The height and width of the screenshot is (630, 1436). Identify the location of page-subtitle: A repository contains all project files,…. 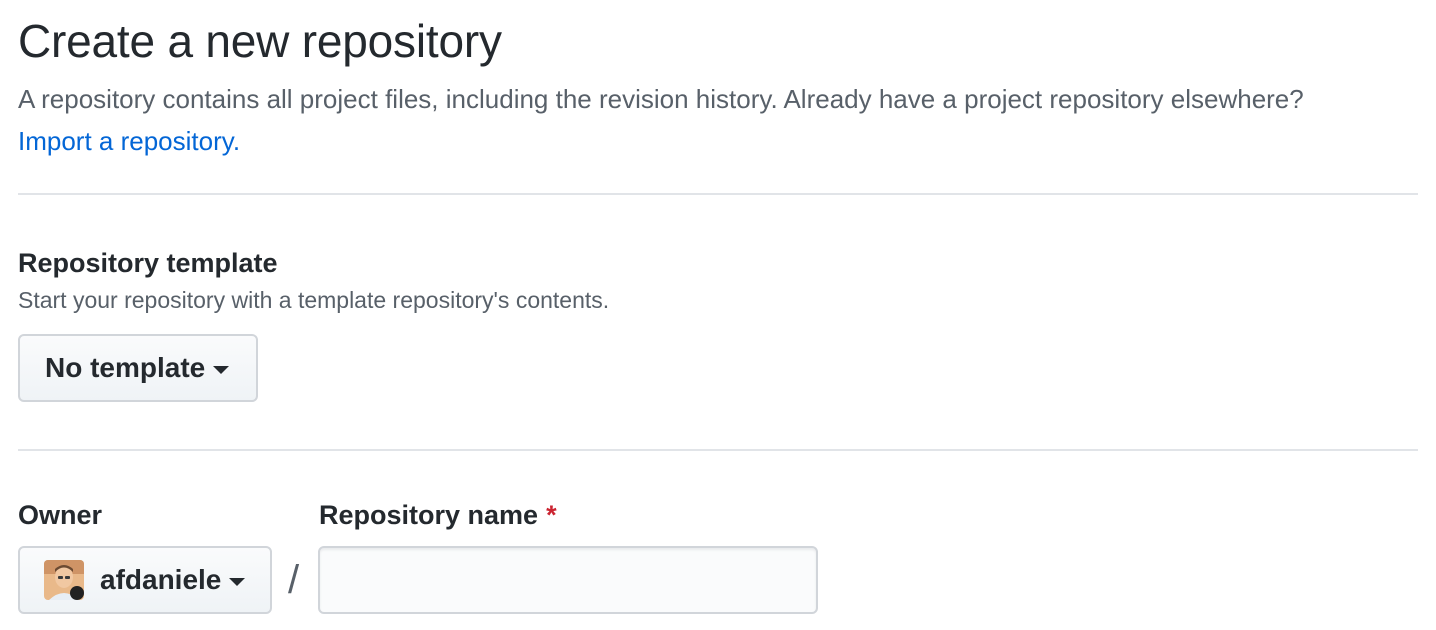
(683, 120).